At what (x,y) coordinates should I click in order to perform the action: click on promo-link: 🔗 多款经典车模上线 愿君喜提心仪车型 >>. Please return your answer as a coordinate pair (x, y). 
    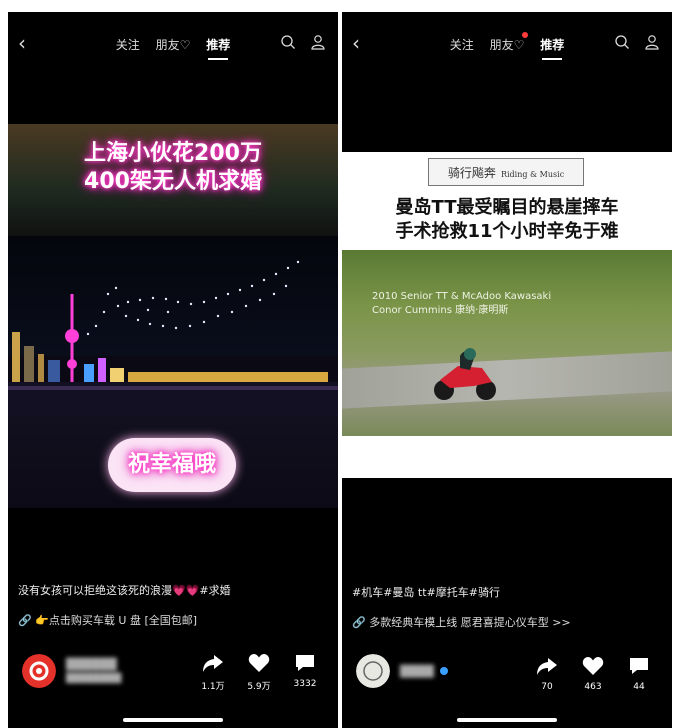
    Looking at the image, I should click on (507, 622).